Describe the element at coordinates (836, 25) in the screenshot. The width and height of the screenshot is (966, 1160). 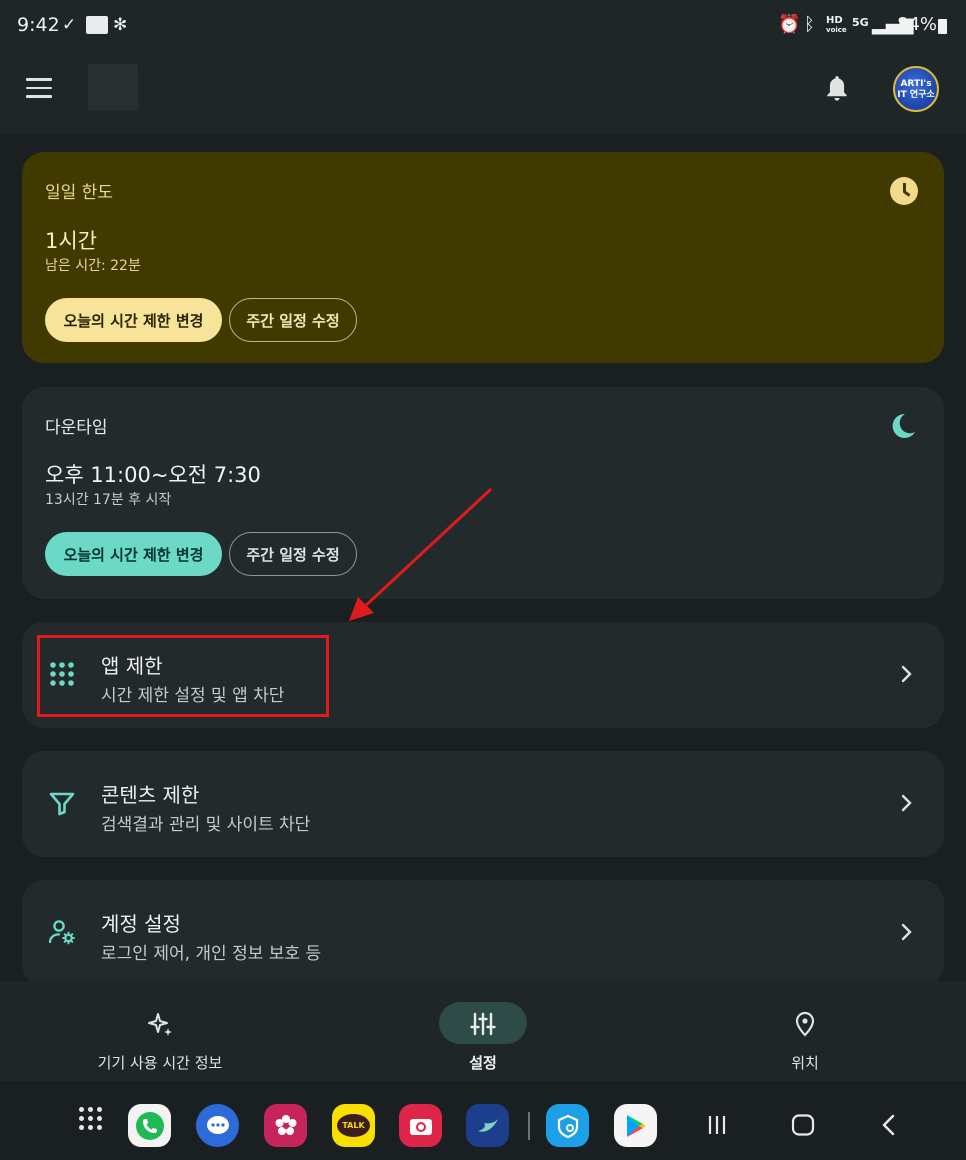
I see `hd-voice-icon: HD voice` at that location.